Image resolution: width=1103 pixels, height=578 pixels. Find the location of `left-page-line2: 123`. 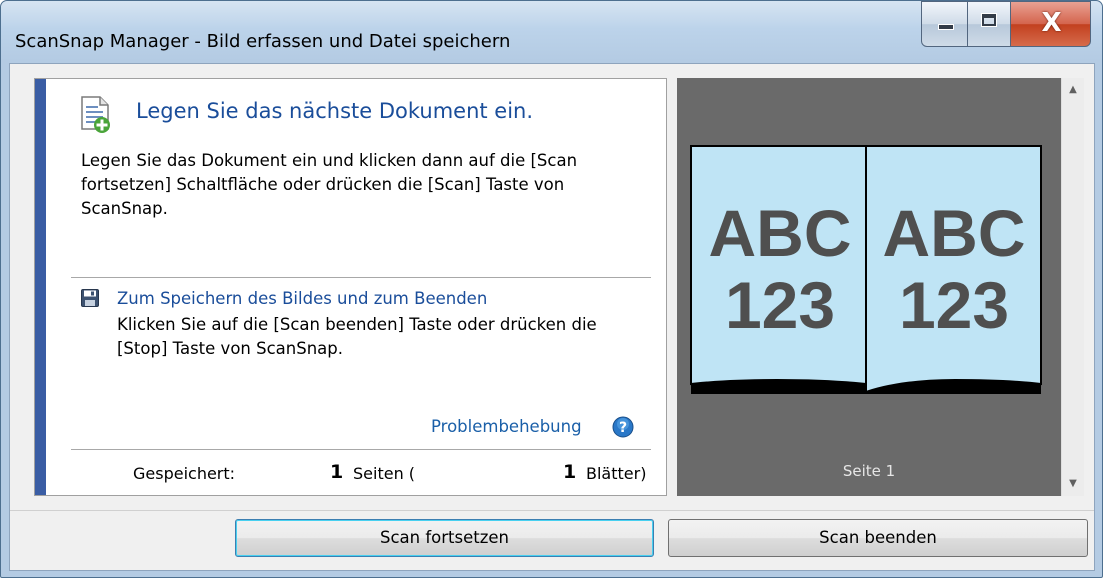

left-page-line2: 123 is located at coordinates (780, 305).